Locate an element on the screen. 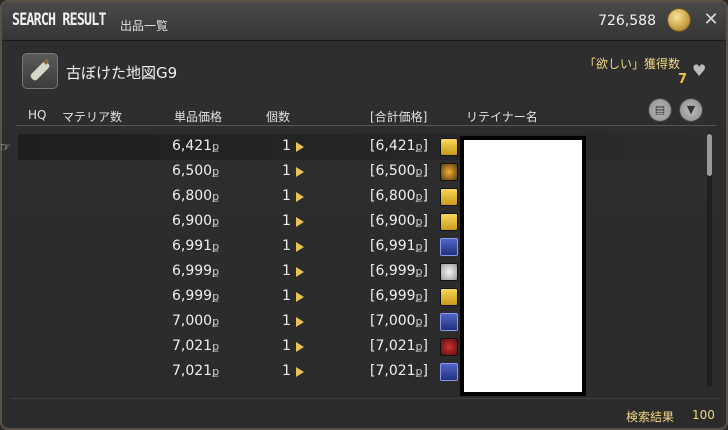 The height and width of the screenshot is (430, 728). column-materia: マテリア数 is located at coordinates (92, 116).